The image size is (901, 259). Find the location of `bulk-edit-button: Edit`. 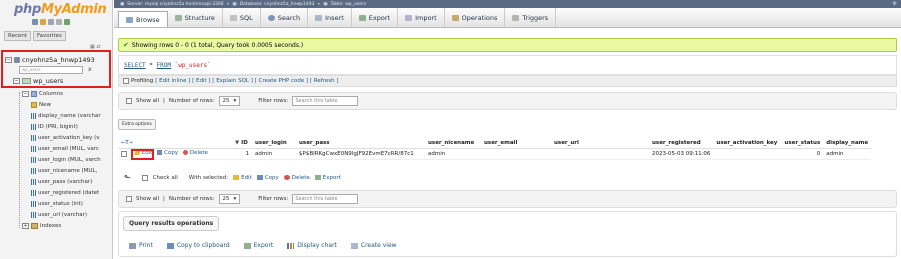

bulk-edit-button: Edit is located at coordinates (242, 178).